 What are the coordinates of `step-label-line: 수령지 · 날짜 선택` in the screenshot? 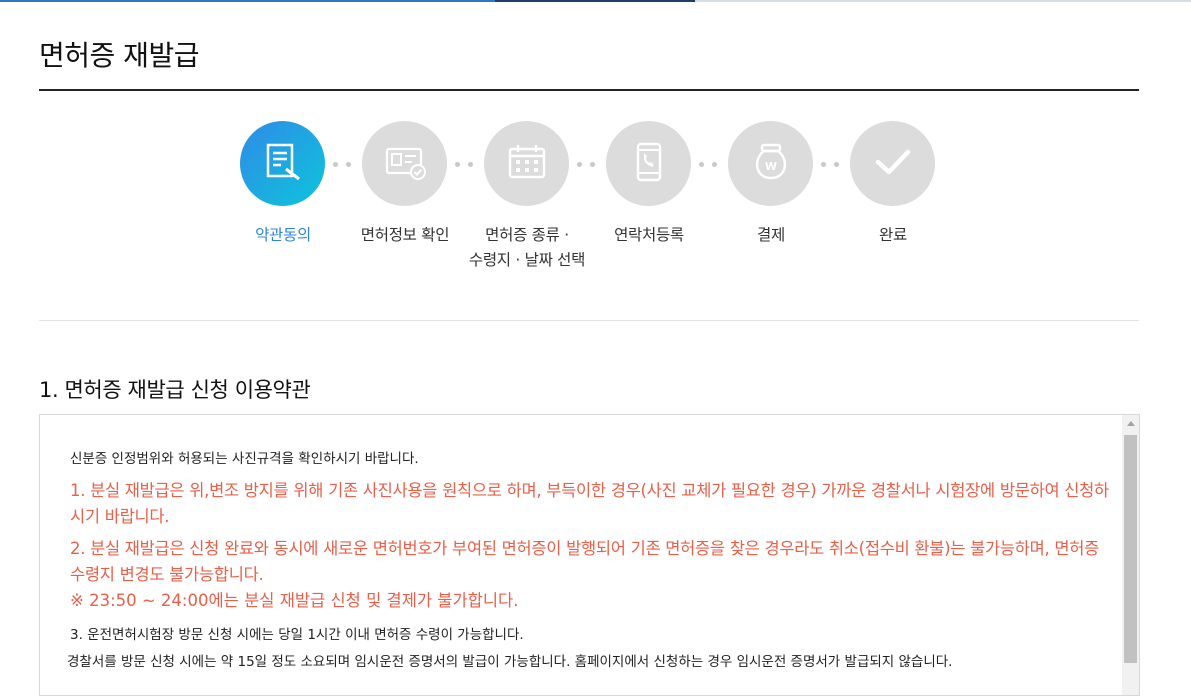 It's located at (527, 260).